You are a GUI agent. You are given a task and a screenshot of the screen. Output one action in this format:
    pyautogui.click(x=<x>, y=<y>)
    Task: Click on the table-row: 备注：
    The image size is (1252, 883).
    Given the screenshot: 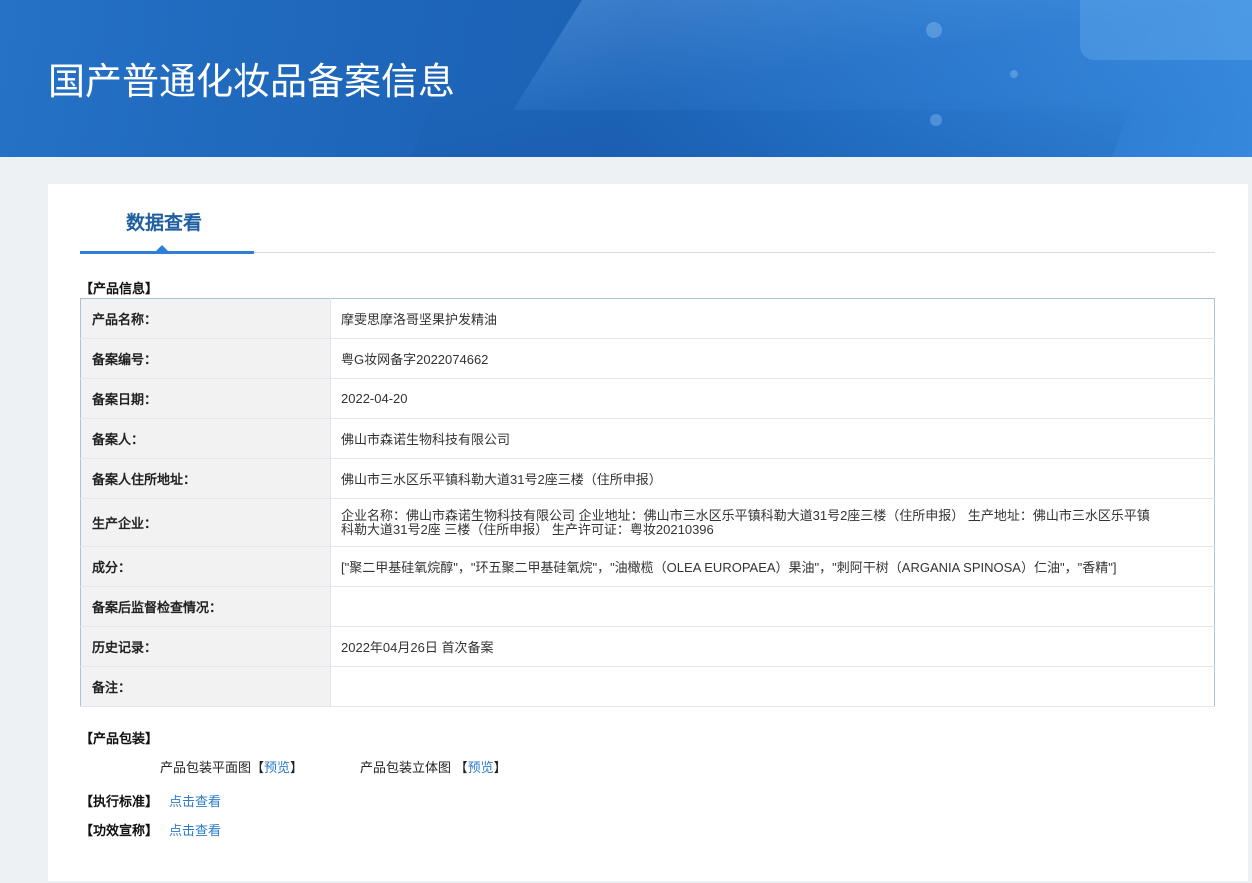 What is the action you would take?
    pyautogui.click(x=647, y=686)
    